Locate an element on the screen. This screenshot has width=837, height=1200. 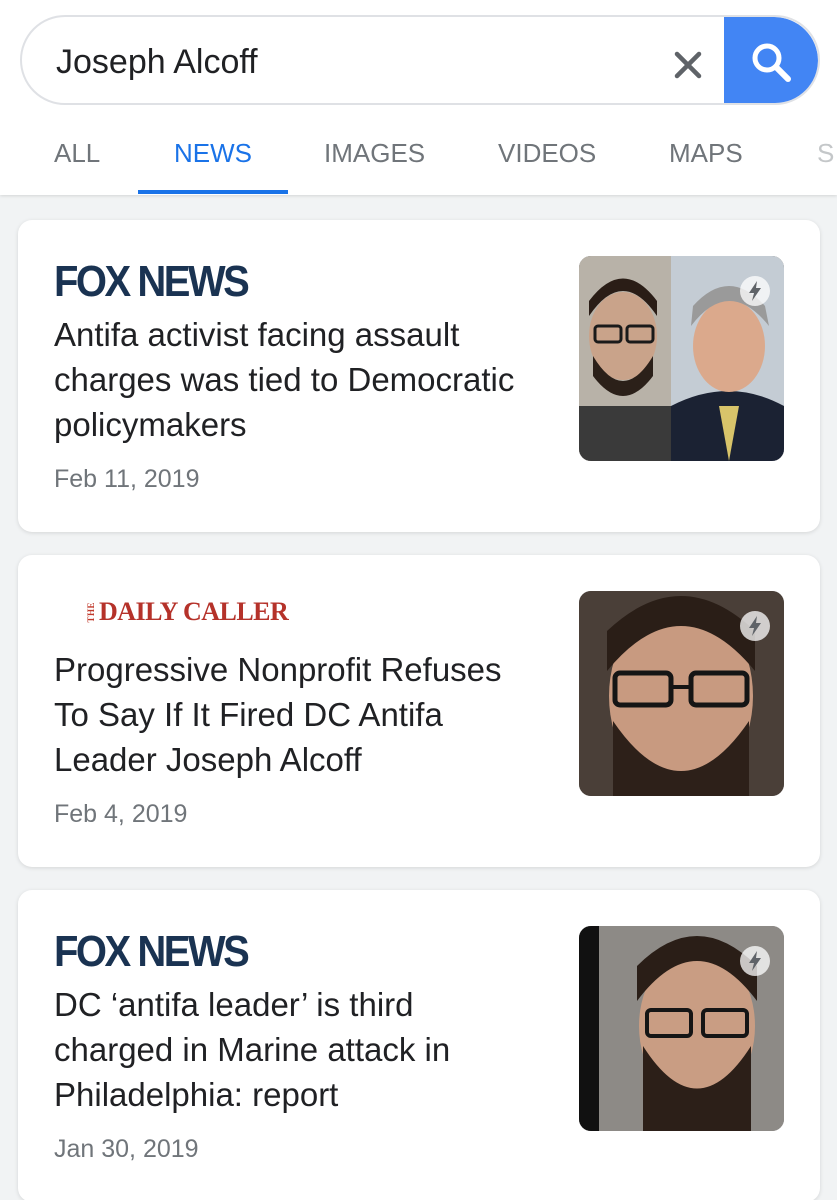
tab-all: ALL is located at coordinates (77, 153).